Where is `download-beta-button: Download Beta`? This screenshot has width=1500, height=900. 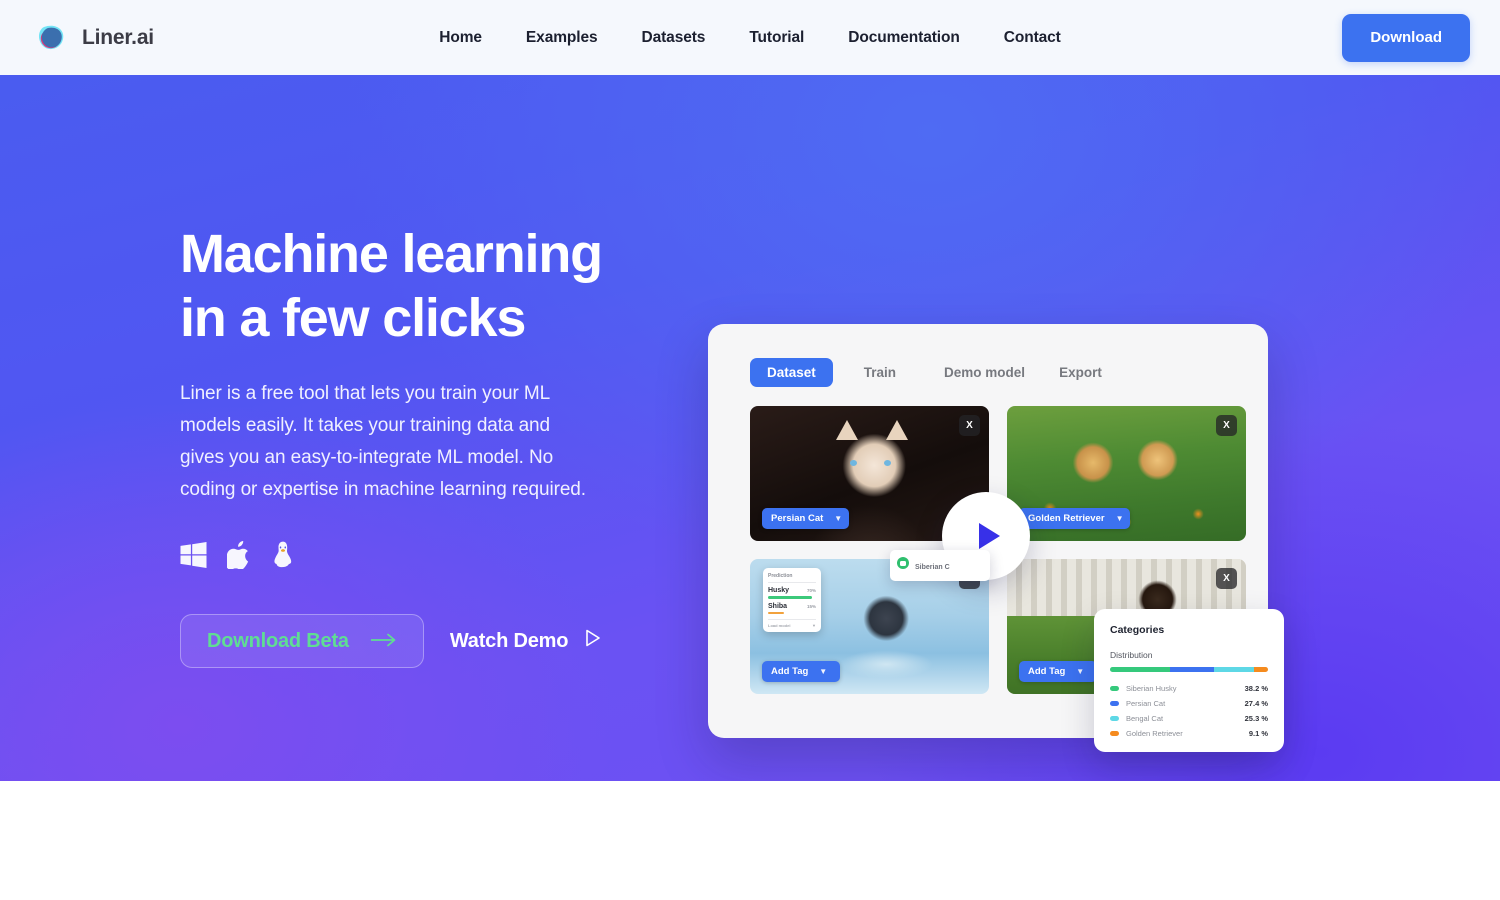 download-beta-button: Download Beta is located at coordinates (302, 641).